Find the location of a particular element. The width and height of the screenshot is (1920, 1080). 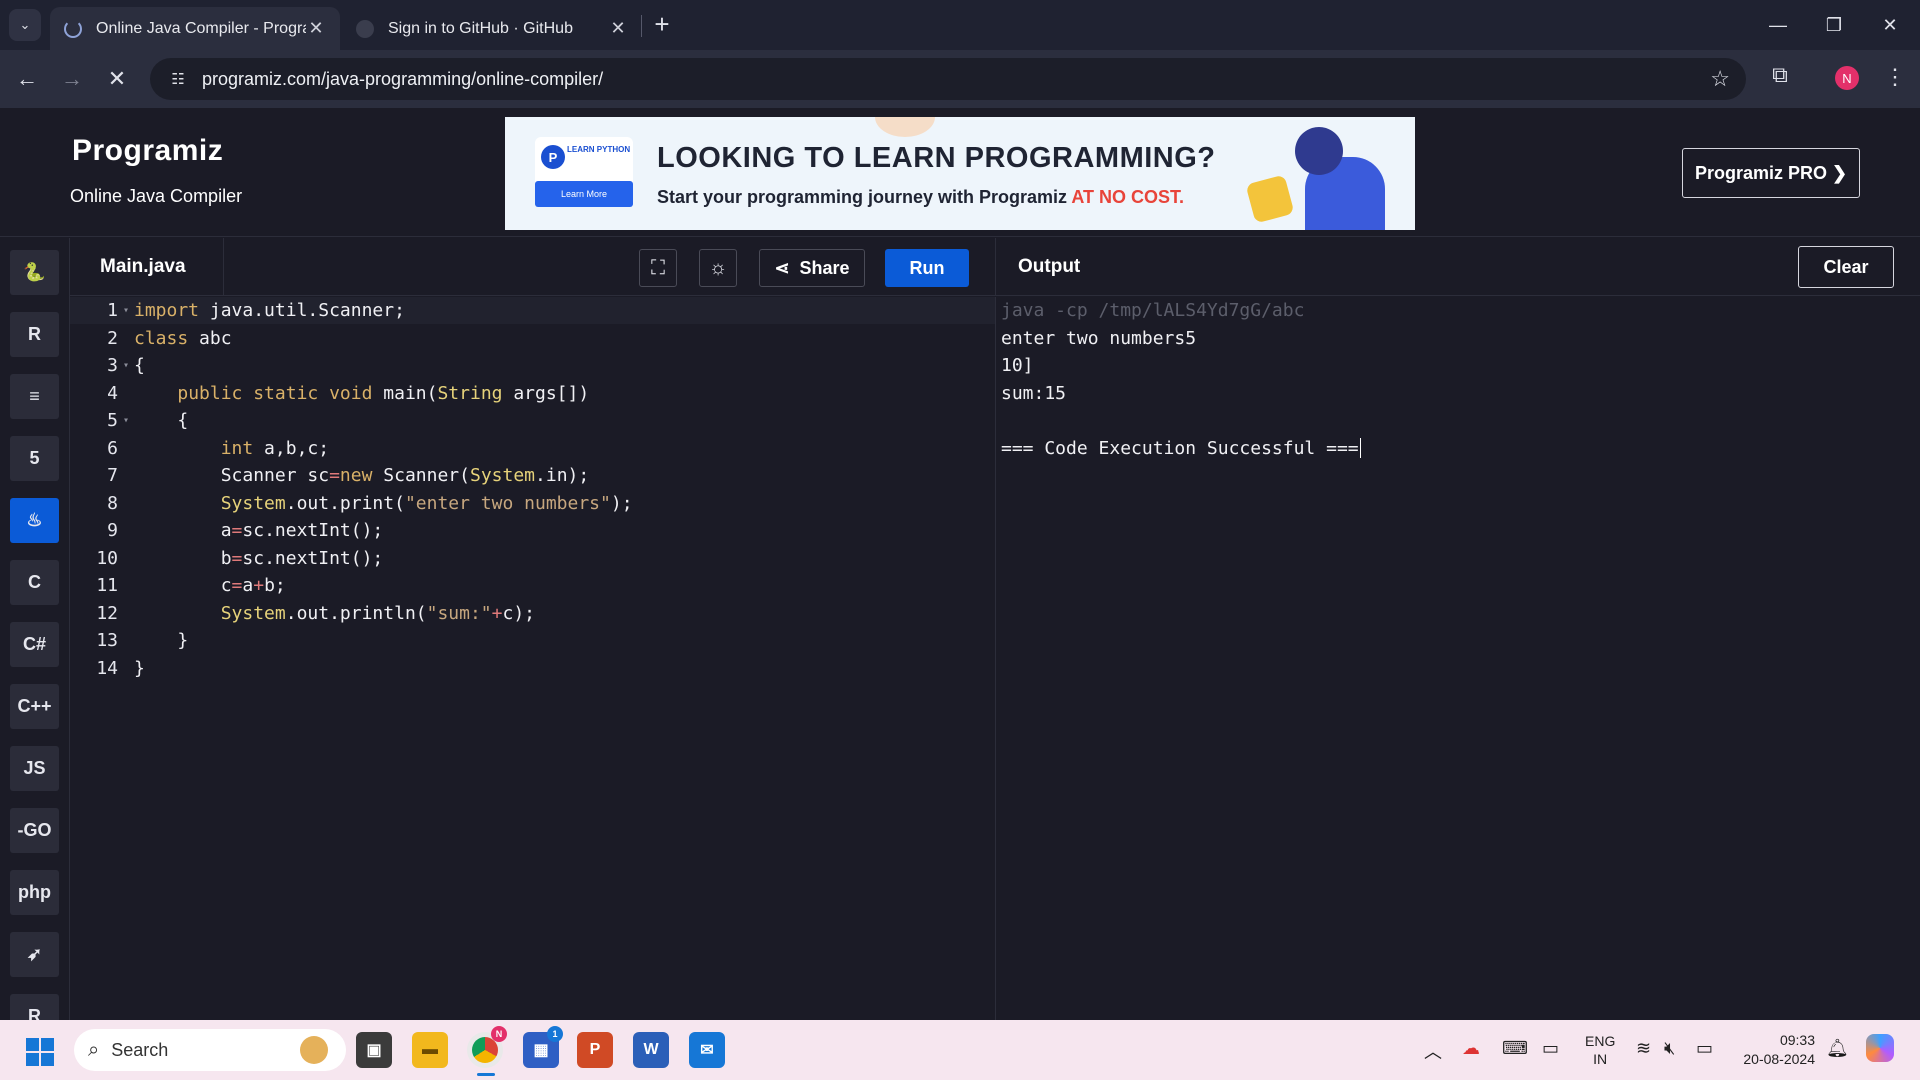

language-rust-icon: R is located at coordinates (34, 1007).